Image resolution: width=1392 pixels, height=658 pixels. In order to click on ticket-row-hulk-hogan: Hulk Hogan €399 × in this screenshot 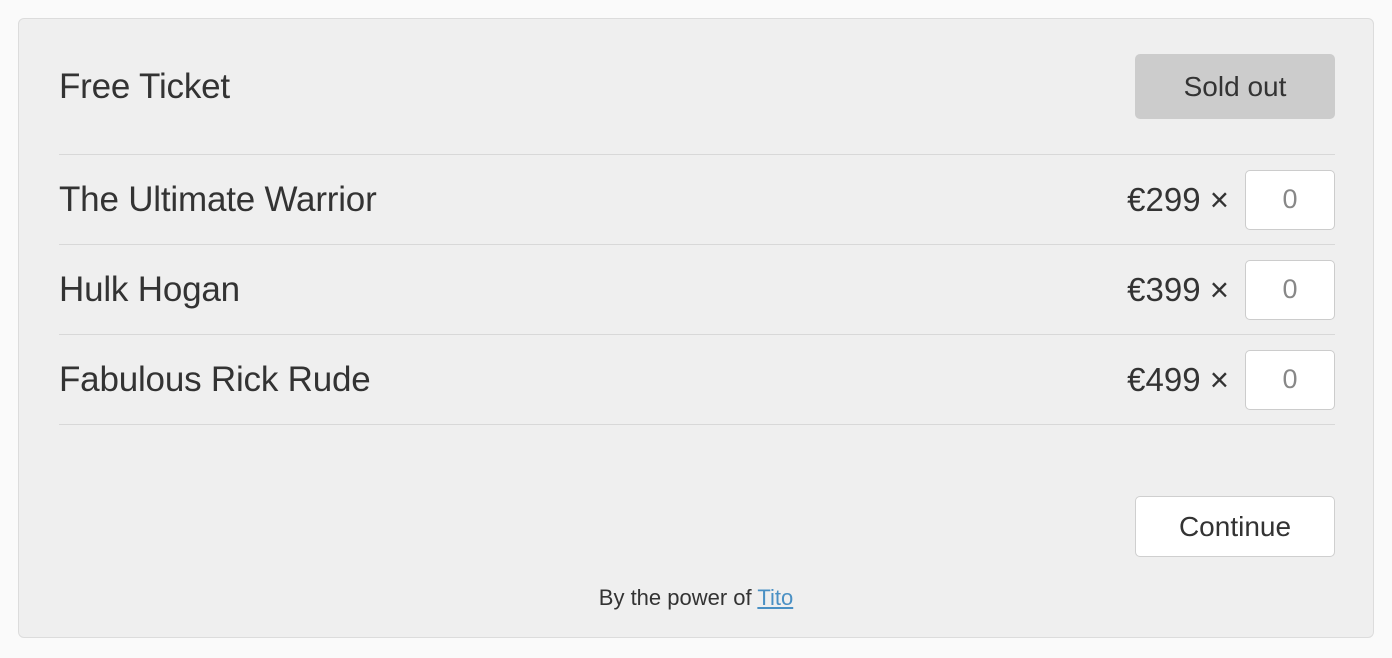, I will do `click(697, 290)`.